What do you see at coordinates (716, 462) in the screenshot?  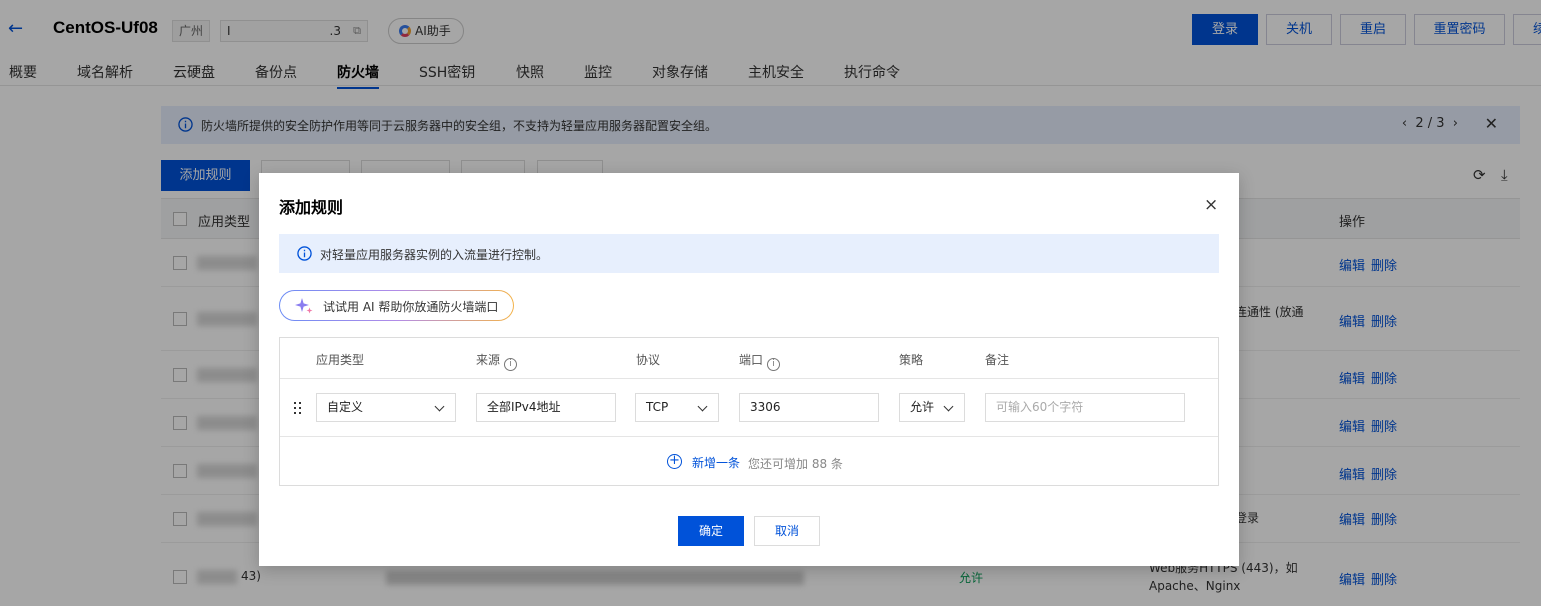 I see `add-row-link: 新增一条` at bounding box center [716, 462].